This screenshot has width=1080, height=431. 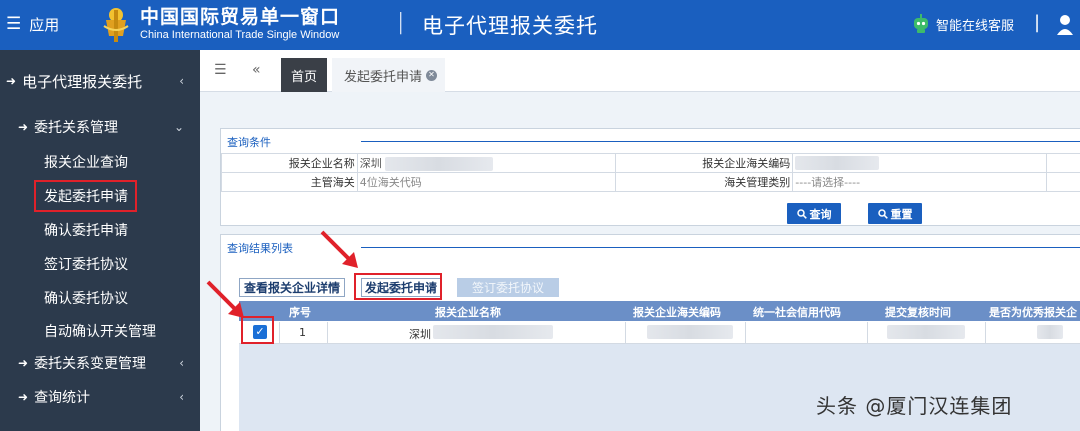 I want to click on online-service-link: 智能在线客服, so click(x=963, y=24).